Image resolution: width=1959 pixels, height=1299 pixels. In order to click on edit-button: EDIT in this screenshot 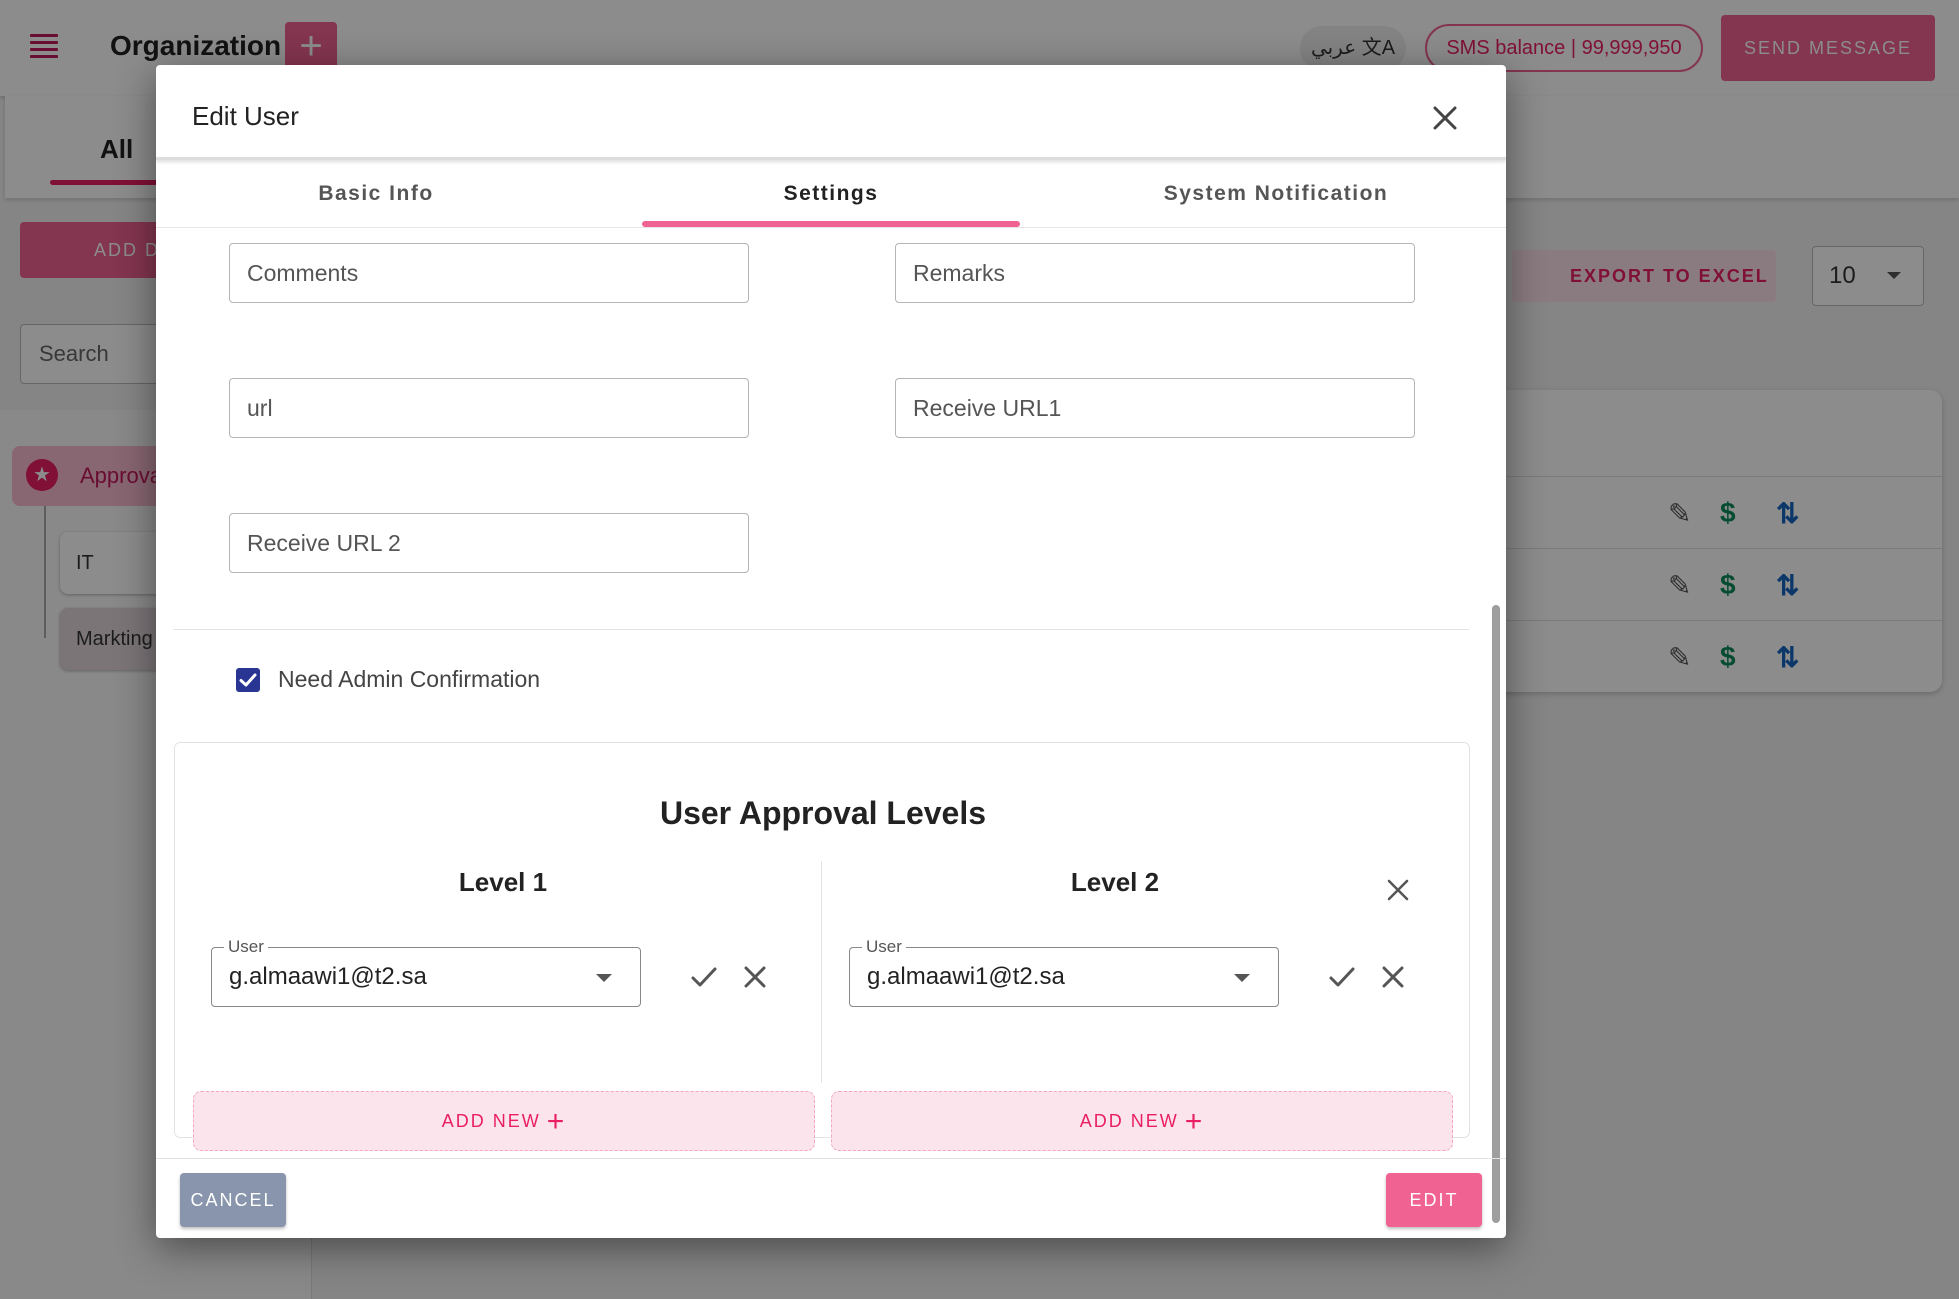, I will do `click(1434, 1200)`.